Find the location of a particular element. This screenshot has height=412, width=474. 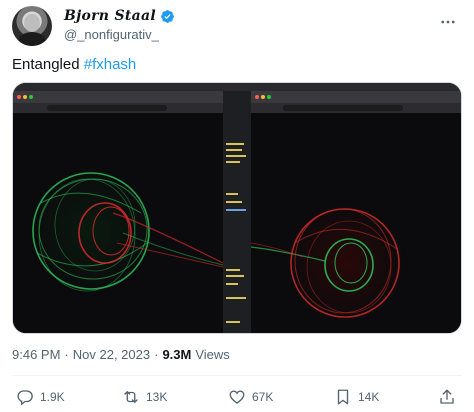

action-bar: 1.9K 13K 67K 14K is located at coordinates (237, 397).